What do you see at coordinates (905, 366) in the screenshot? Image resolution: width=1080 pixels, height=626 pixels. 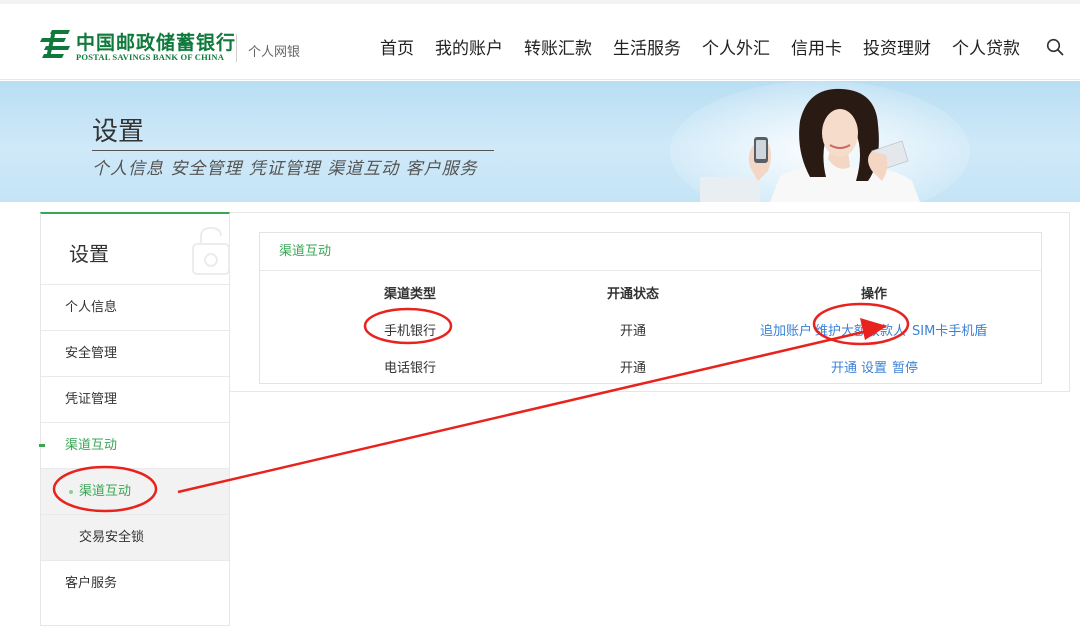 I see `pause-link: 暂停` at bounding box center [905, 366].